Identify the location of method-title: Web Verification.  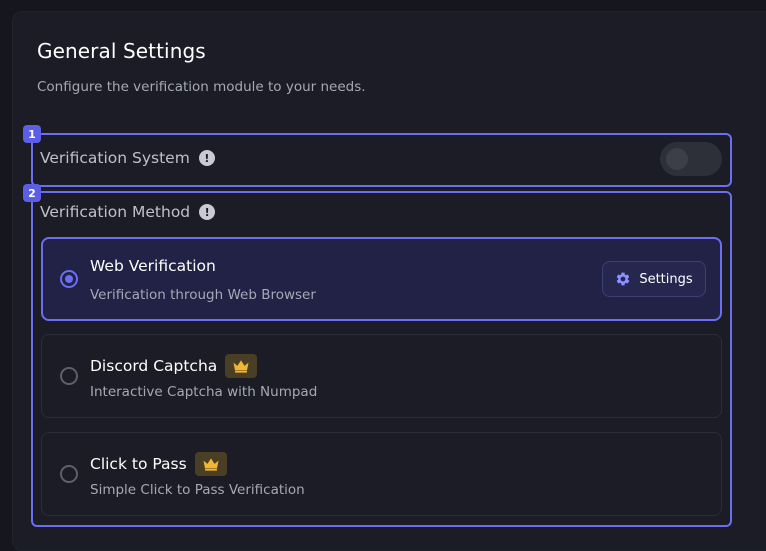
(153, 266).